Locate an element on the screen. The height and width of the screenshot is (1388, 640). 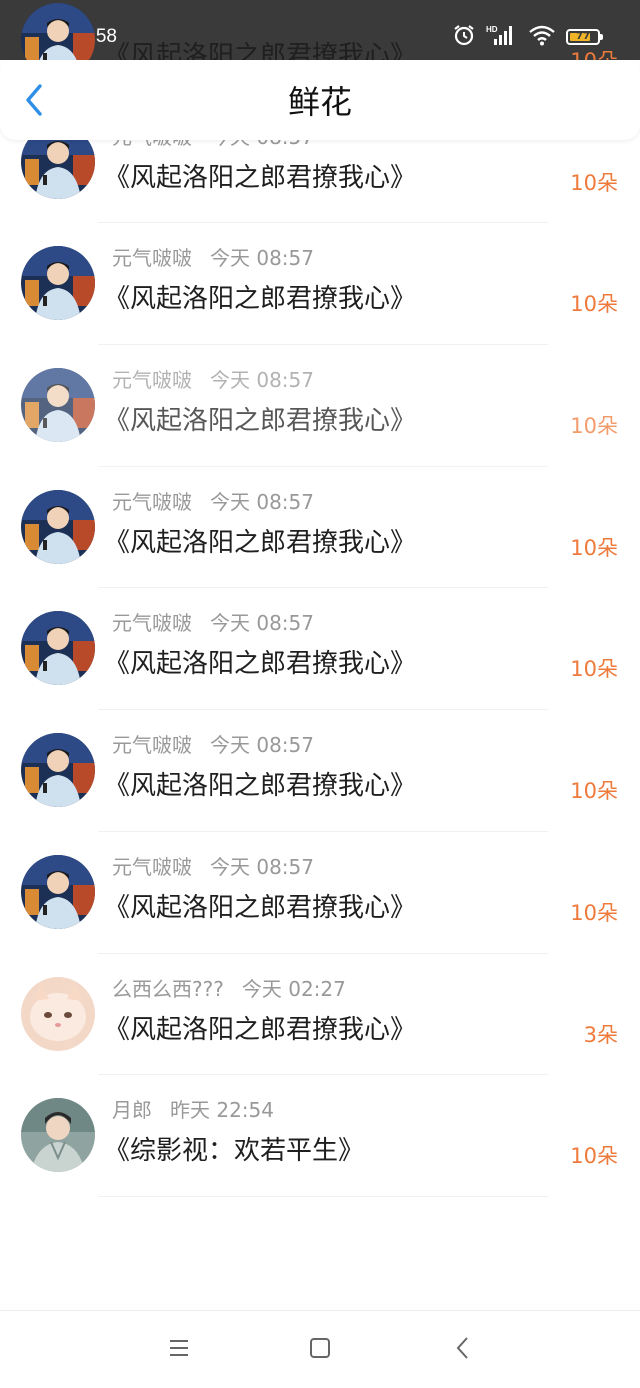
list-item: 月郎 昨天 22:54 《综影视：欢若平生》 10朵 is located at coordinates (320, 1136).